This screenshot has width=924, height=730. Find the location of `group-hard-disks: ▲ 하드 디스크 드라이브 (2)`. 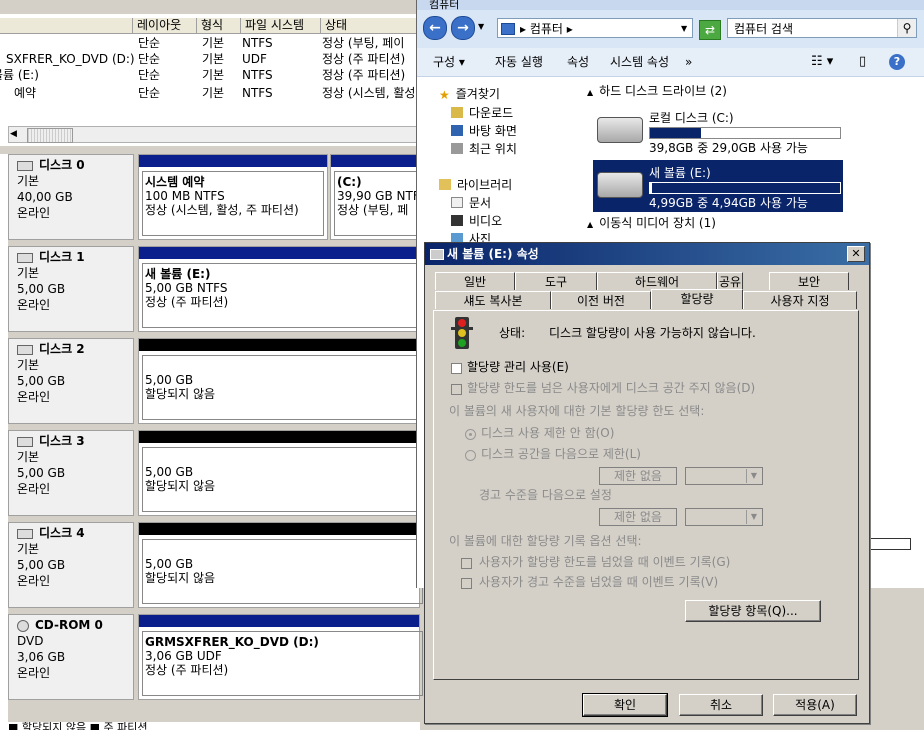

group-hard-disks: ▲ 하드 디스크 드라이브 (2) is located at coordinates (657, 91).